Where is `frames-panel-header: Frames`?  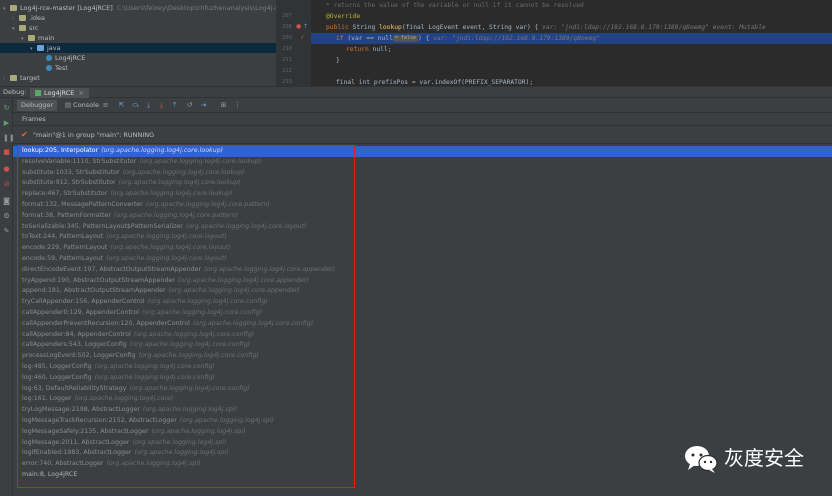 frames-panel-header: Frames is located at coordinates (422, 119).